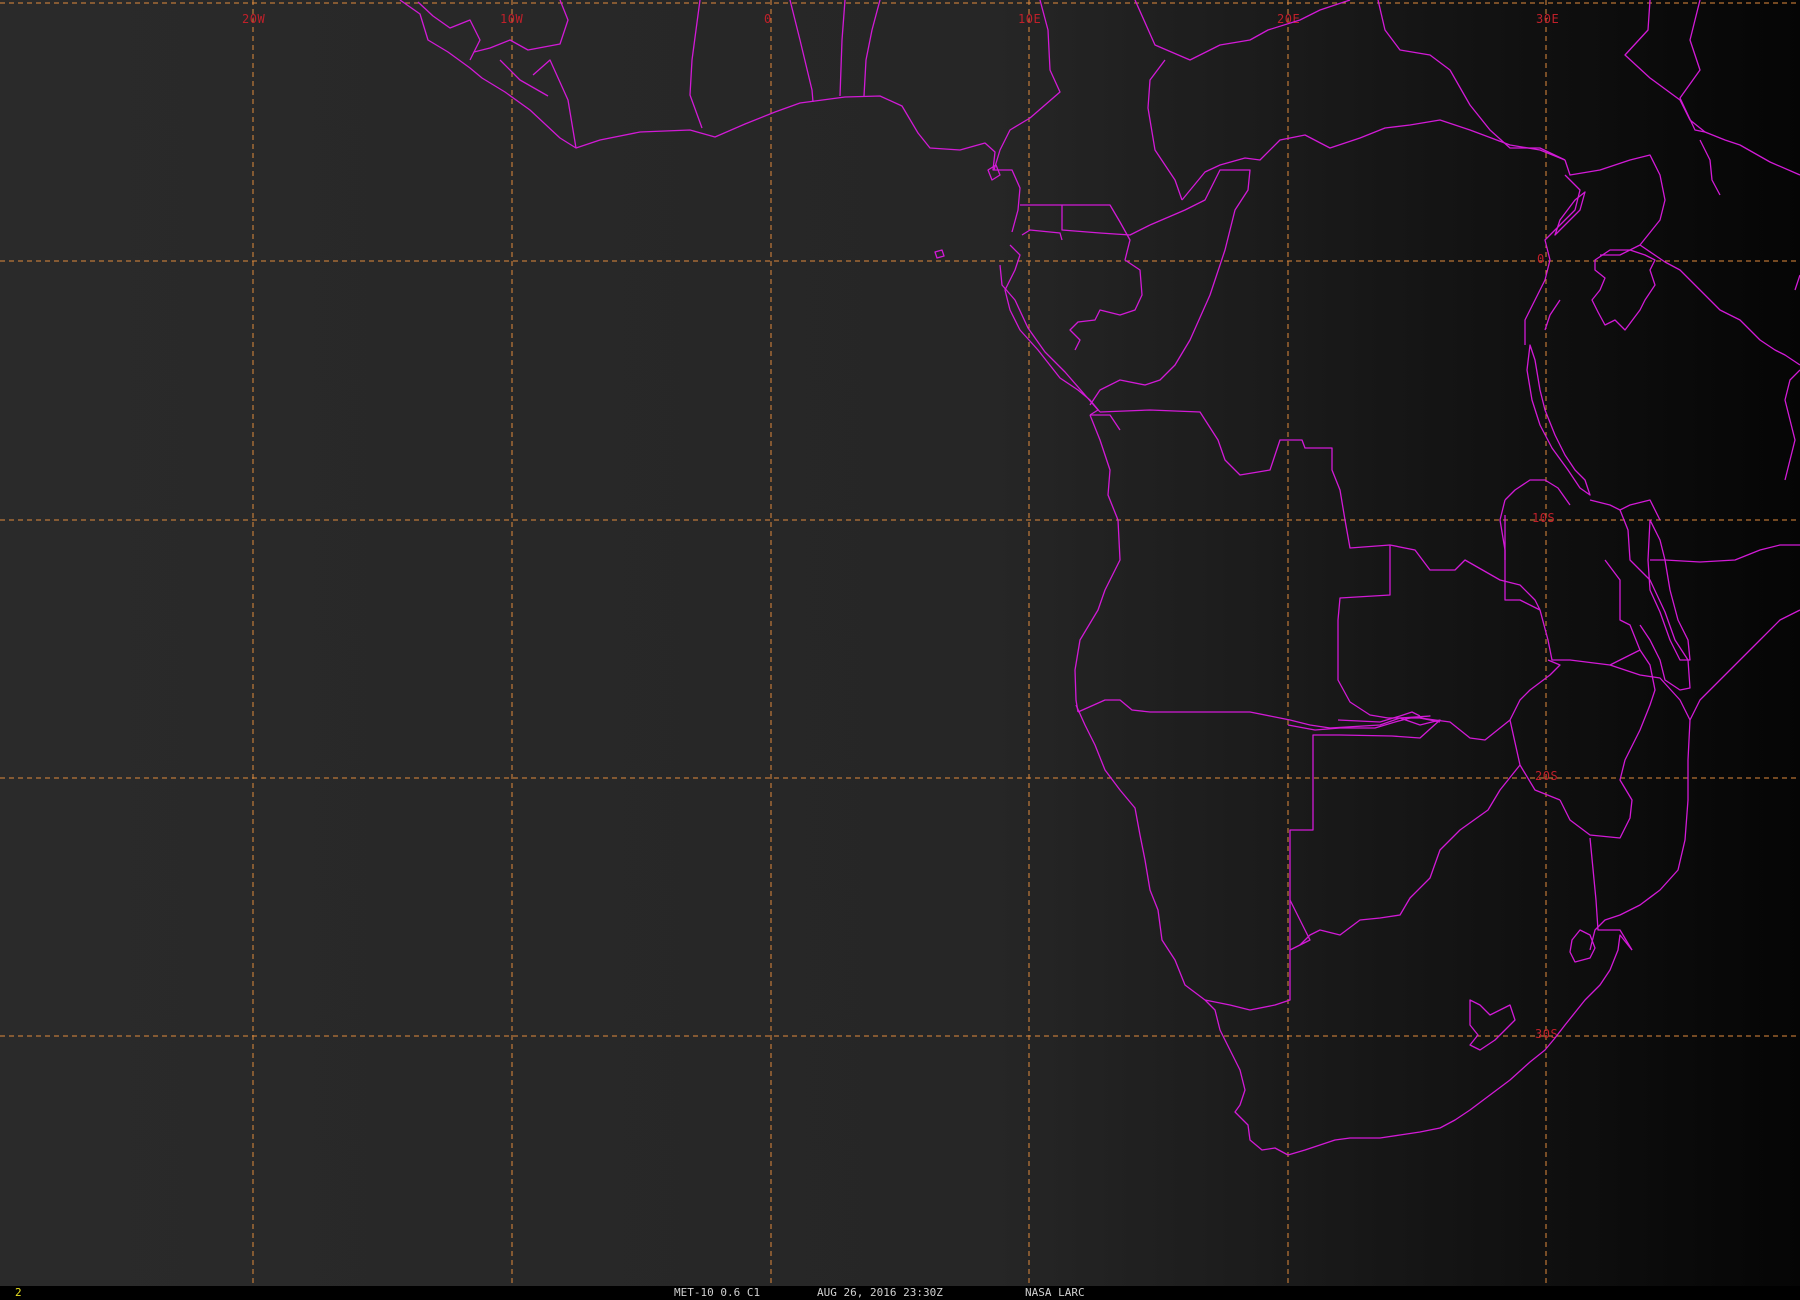 Image resolution: width=1800 pixels, height=1300 pixels. I want to click on image-timestamp: AUG 26, 2016 23:30Z, so click(880, 1292).